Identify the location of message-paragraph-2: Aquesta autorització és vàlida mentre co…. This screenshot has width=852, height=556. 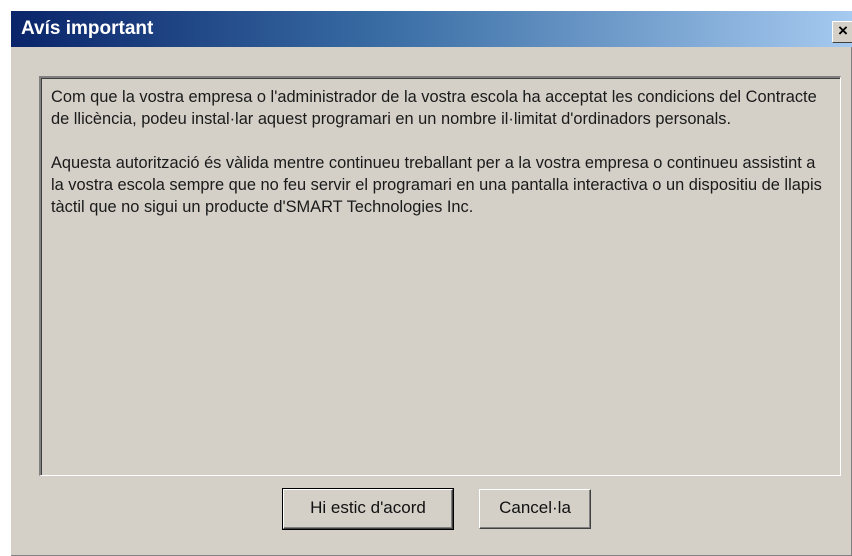
(436, 185).